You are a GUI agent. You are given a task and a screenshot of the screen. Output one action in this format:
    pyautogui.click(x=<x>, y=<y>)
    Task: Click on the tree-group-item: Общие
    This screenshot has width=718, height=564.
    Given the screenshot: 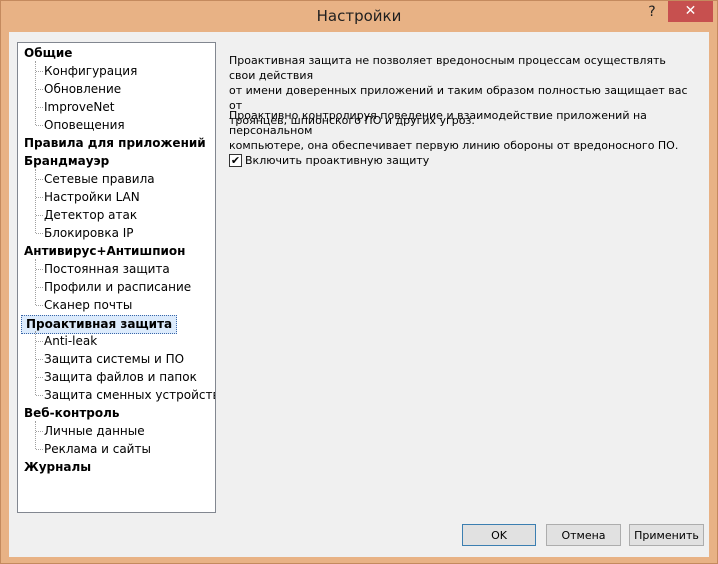 What is the action you would take?
    pyautogui.click(x=48, y=53)
    